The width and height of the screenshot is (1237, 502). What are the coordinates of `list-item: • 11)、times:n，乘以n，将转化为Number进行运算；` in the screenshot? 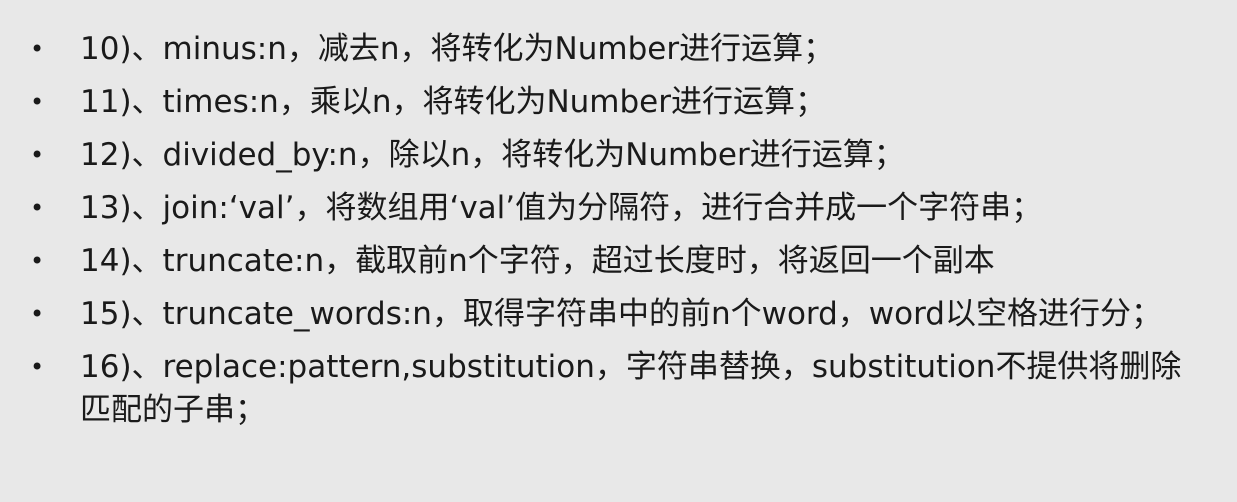 It's located at (618, 102).